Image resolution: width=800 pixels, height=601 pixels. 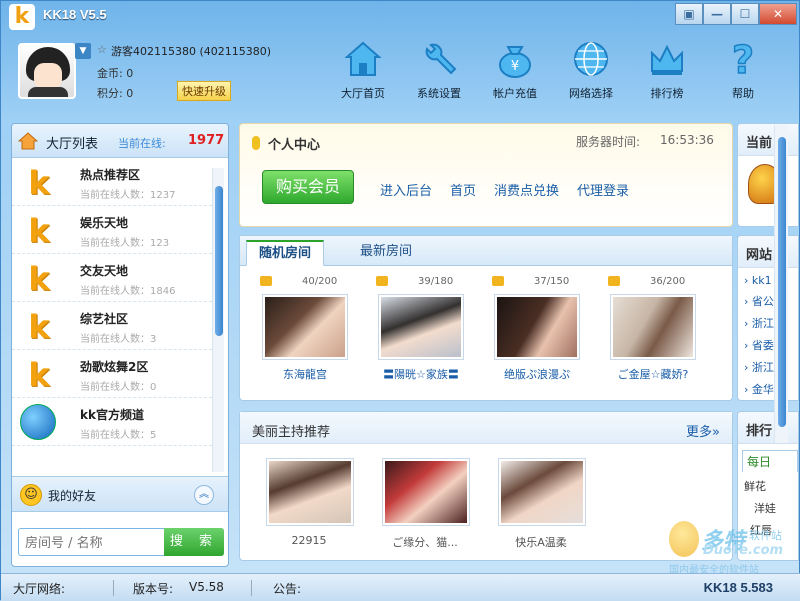 I want to click on buy-vip-button: 购买会员, so click(x=308, y=187).